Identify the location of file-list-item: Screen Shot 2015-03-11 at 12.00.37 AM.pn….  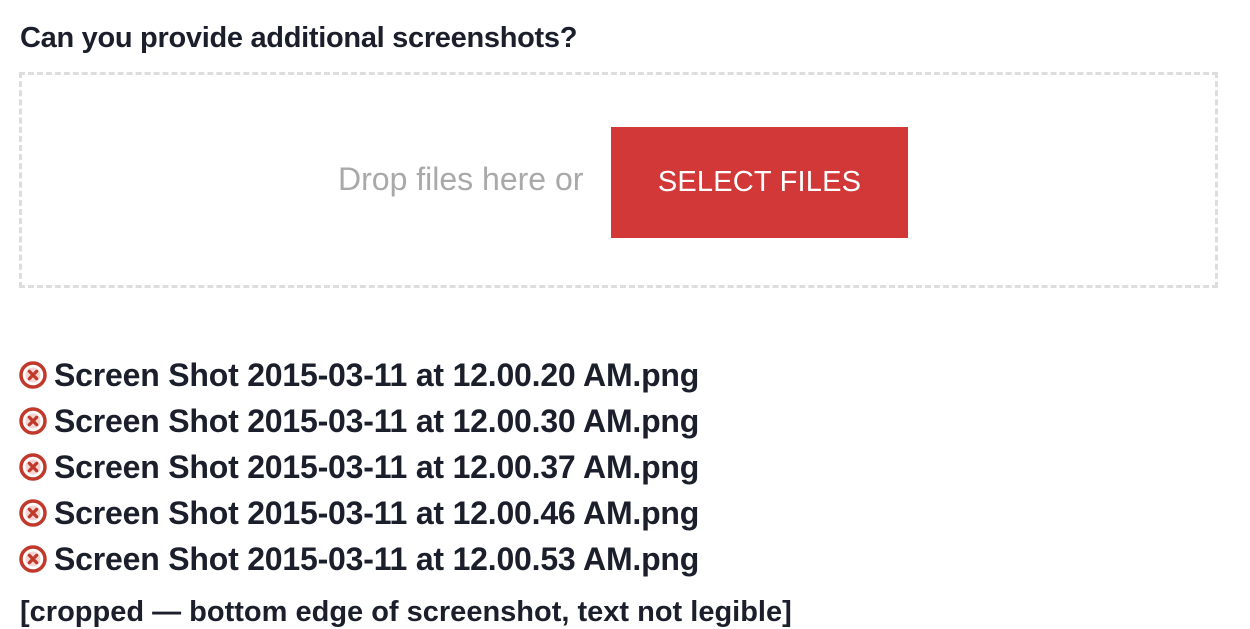
(358, 467).